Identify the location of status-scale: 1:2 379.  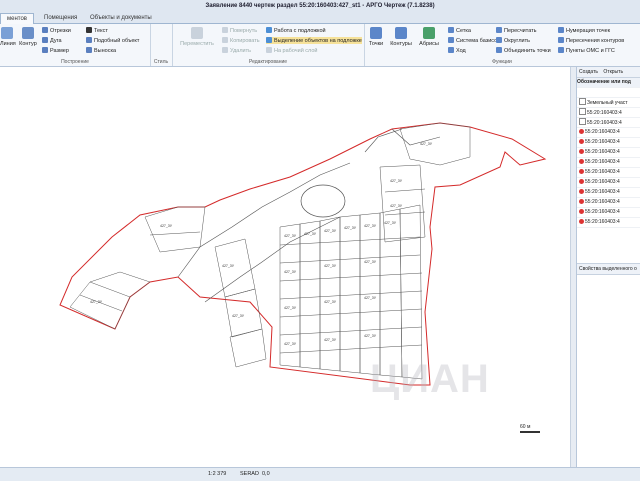
(217, 474).